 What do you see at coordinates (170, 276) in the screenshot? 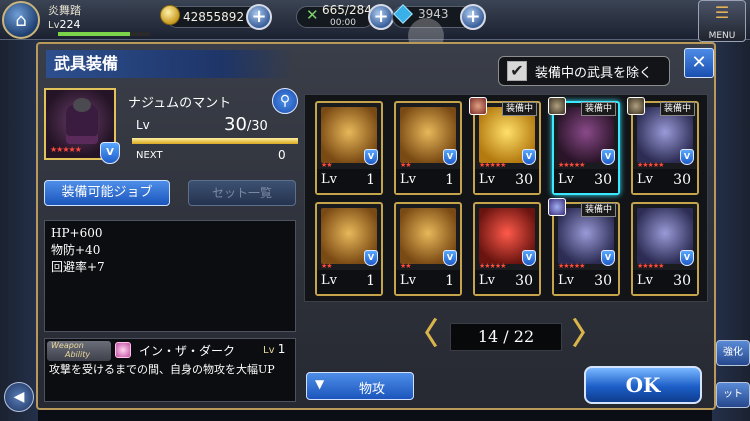
I see `item-stats-box: HP+600 物防+40 回避率+7` at bounding box center [170, 276].